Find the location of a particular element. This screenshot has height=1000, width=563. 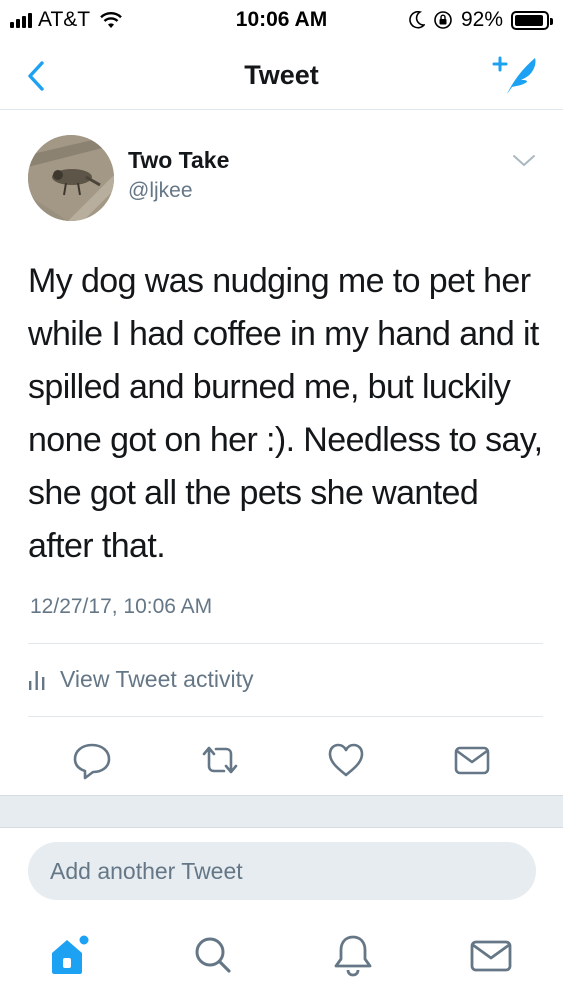

battery-percent: 92% is located at coordinates (481, 19).